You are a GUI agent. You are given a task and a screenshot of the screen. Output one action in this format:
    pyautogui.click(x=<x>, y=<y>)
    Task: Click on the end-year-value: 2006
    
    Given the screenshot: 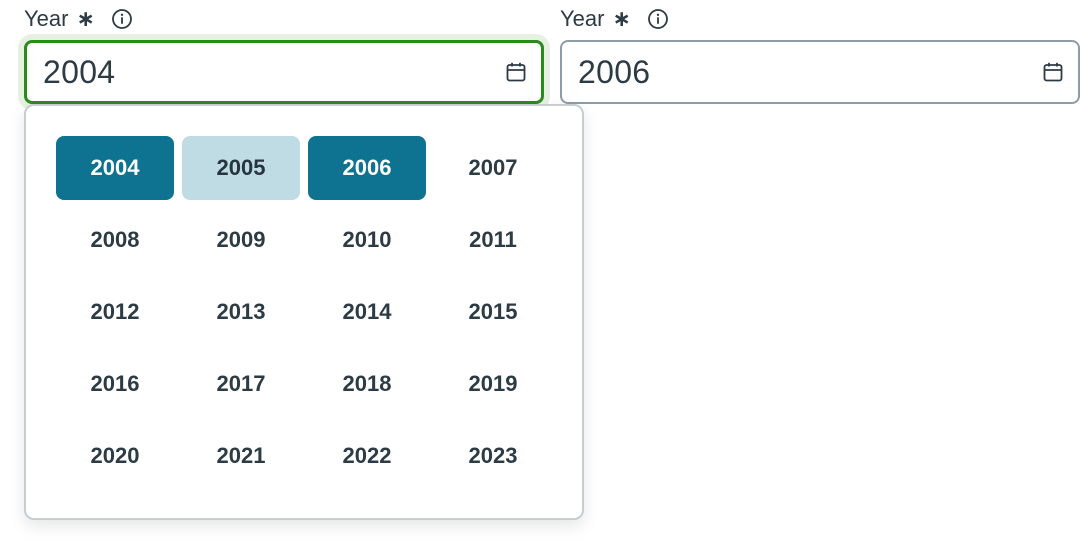 What is the action you would take?
    pyautogui.click(x=810, y=72)
    